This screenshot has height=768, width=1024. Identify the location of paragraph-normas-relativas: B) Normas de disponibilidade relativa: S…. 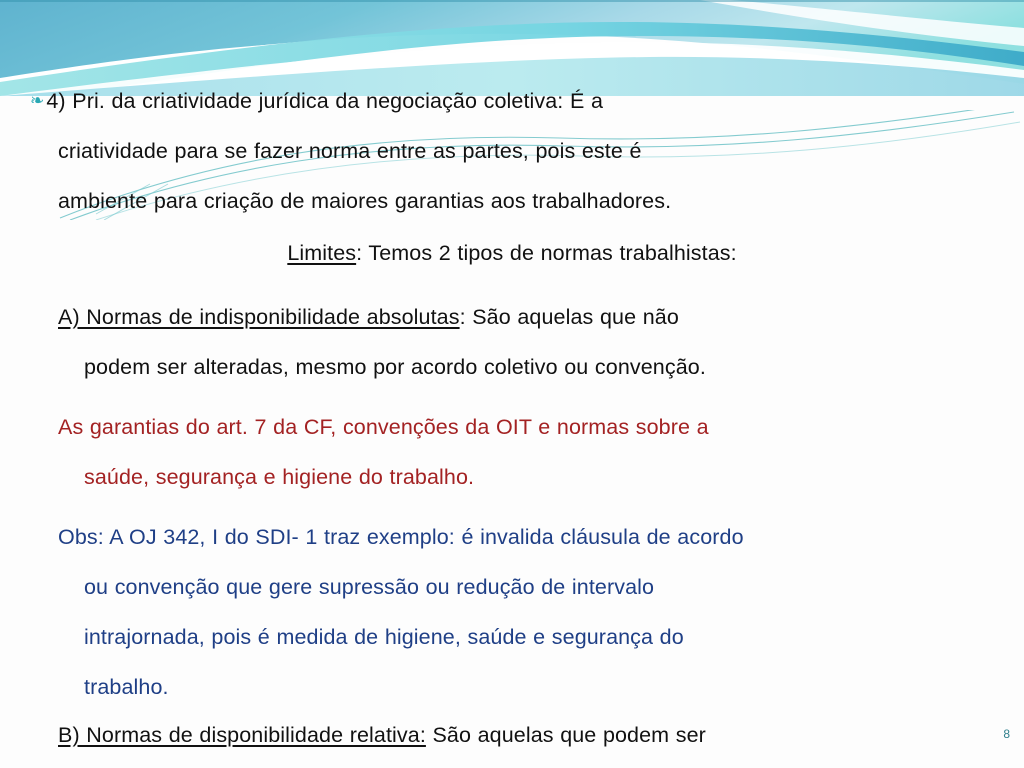
(494, 735).